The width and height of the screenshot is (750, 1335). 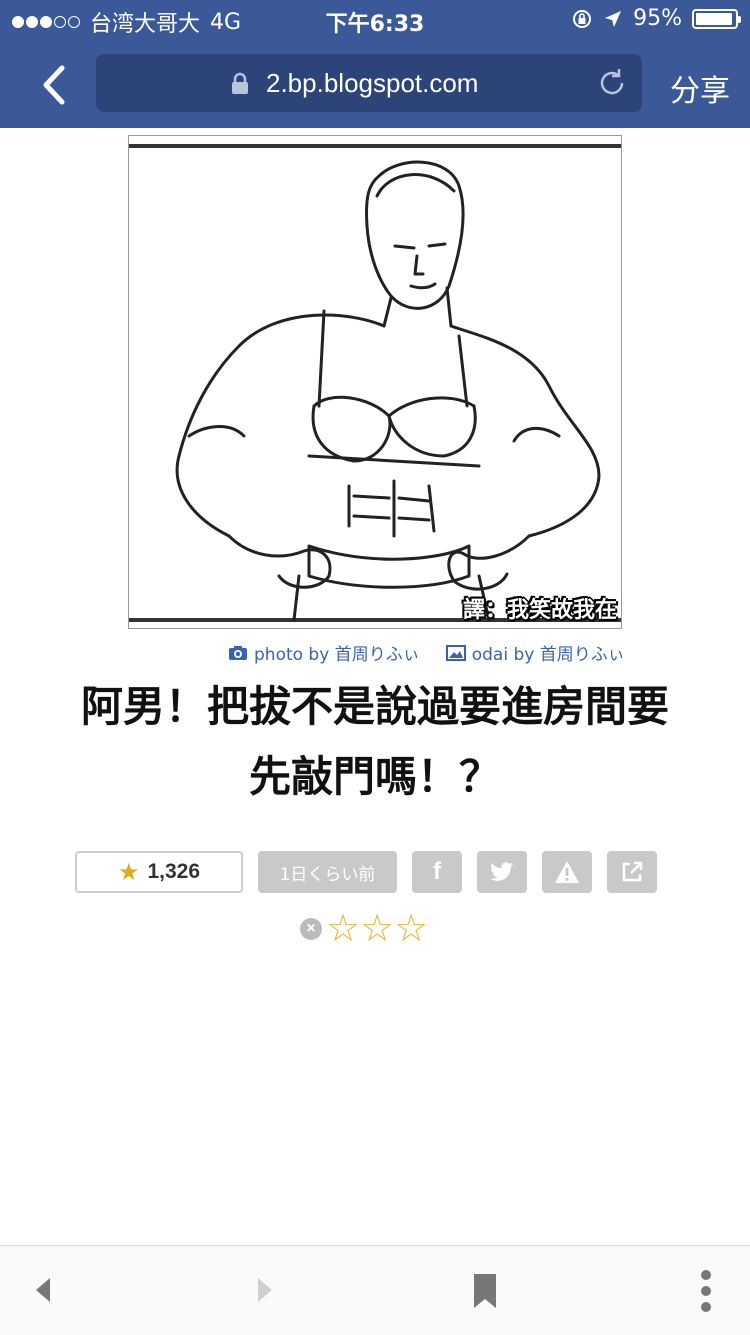 I want to click on facebook-share-button: f, so click(x=437, y=872).